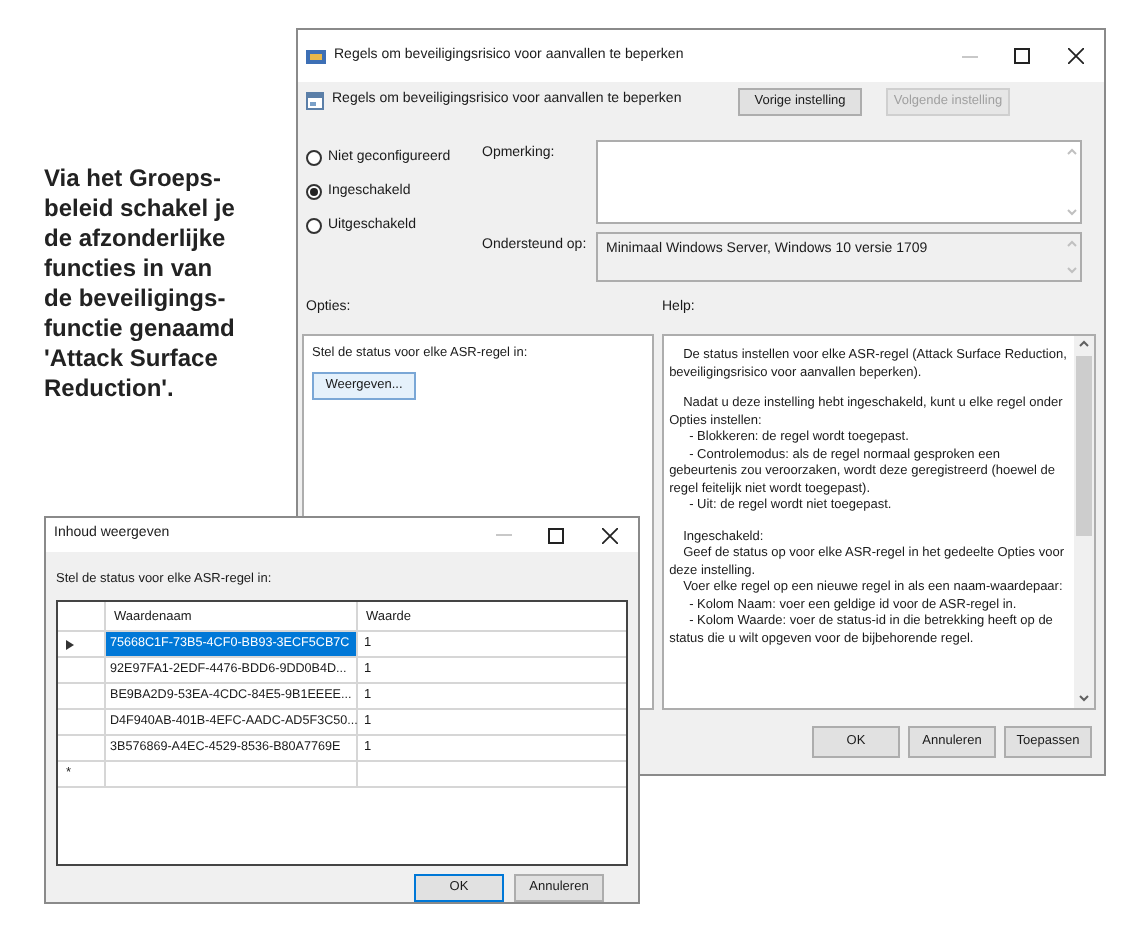 This screenshot has height=938, width=1128. What do you see at coordinates (140, 284) in the screenshot?
I see `caption-text: Via het Groeps- beleid schakel je de afzonderlijke functies in van de beveiligings- functie genaamd 'Attack Surface Reduction'.` at bounding box center [140, 284].